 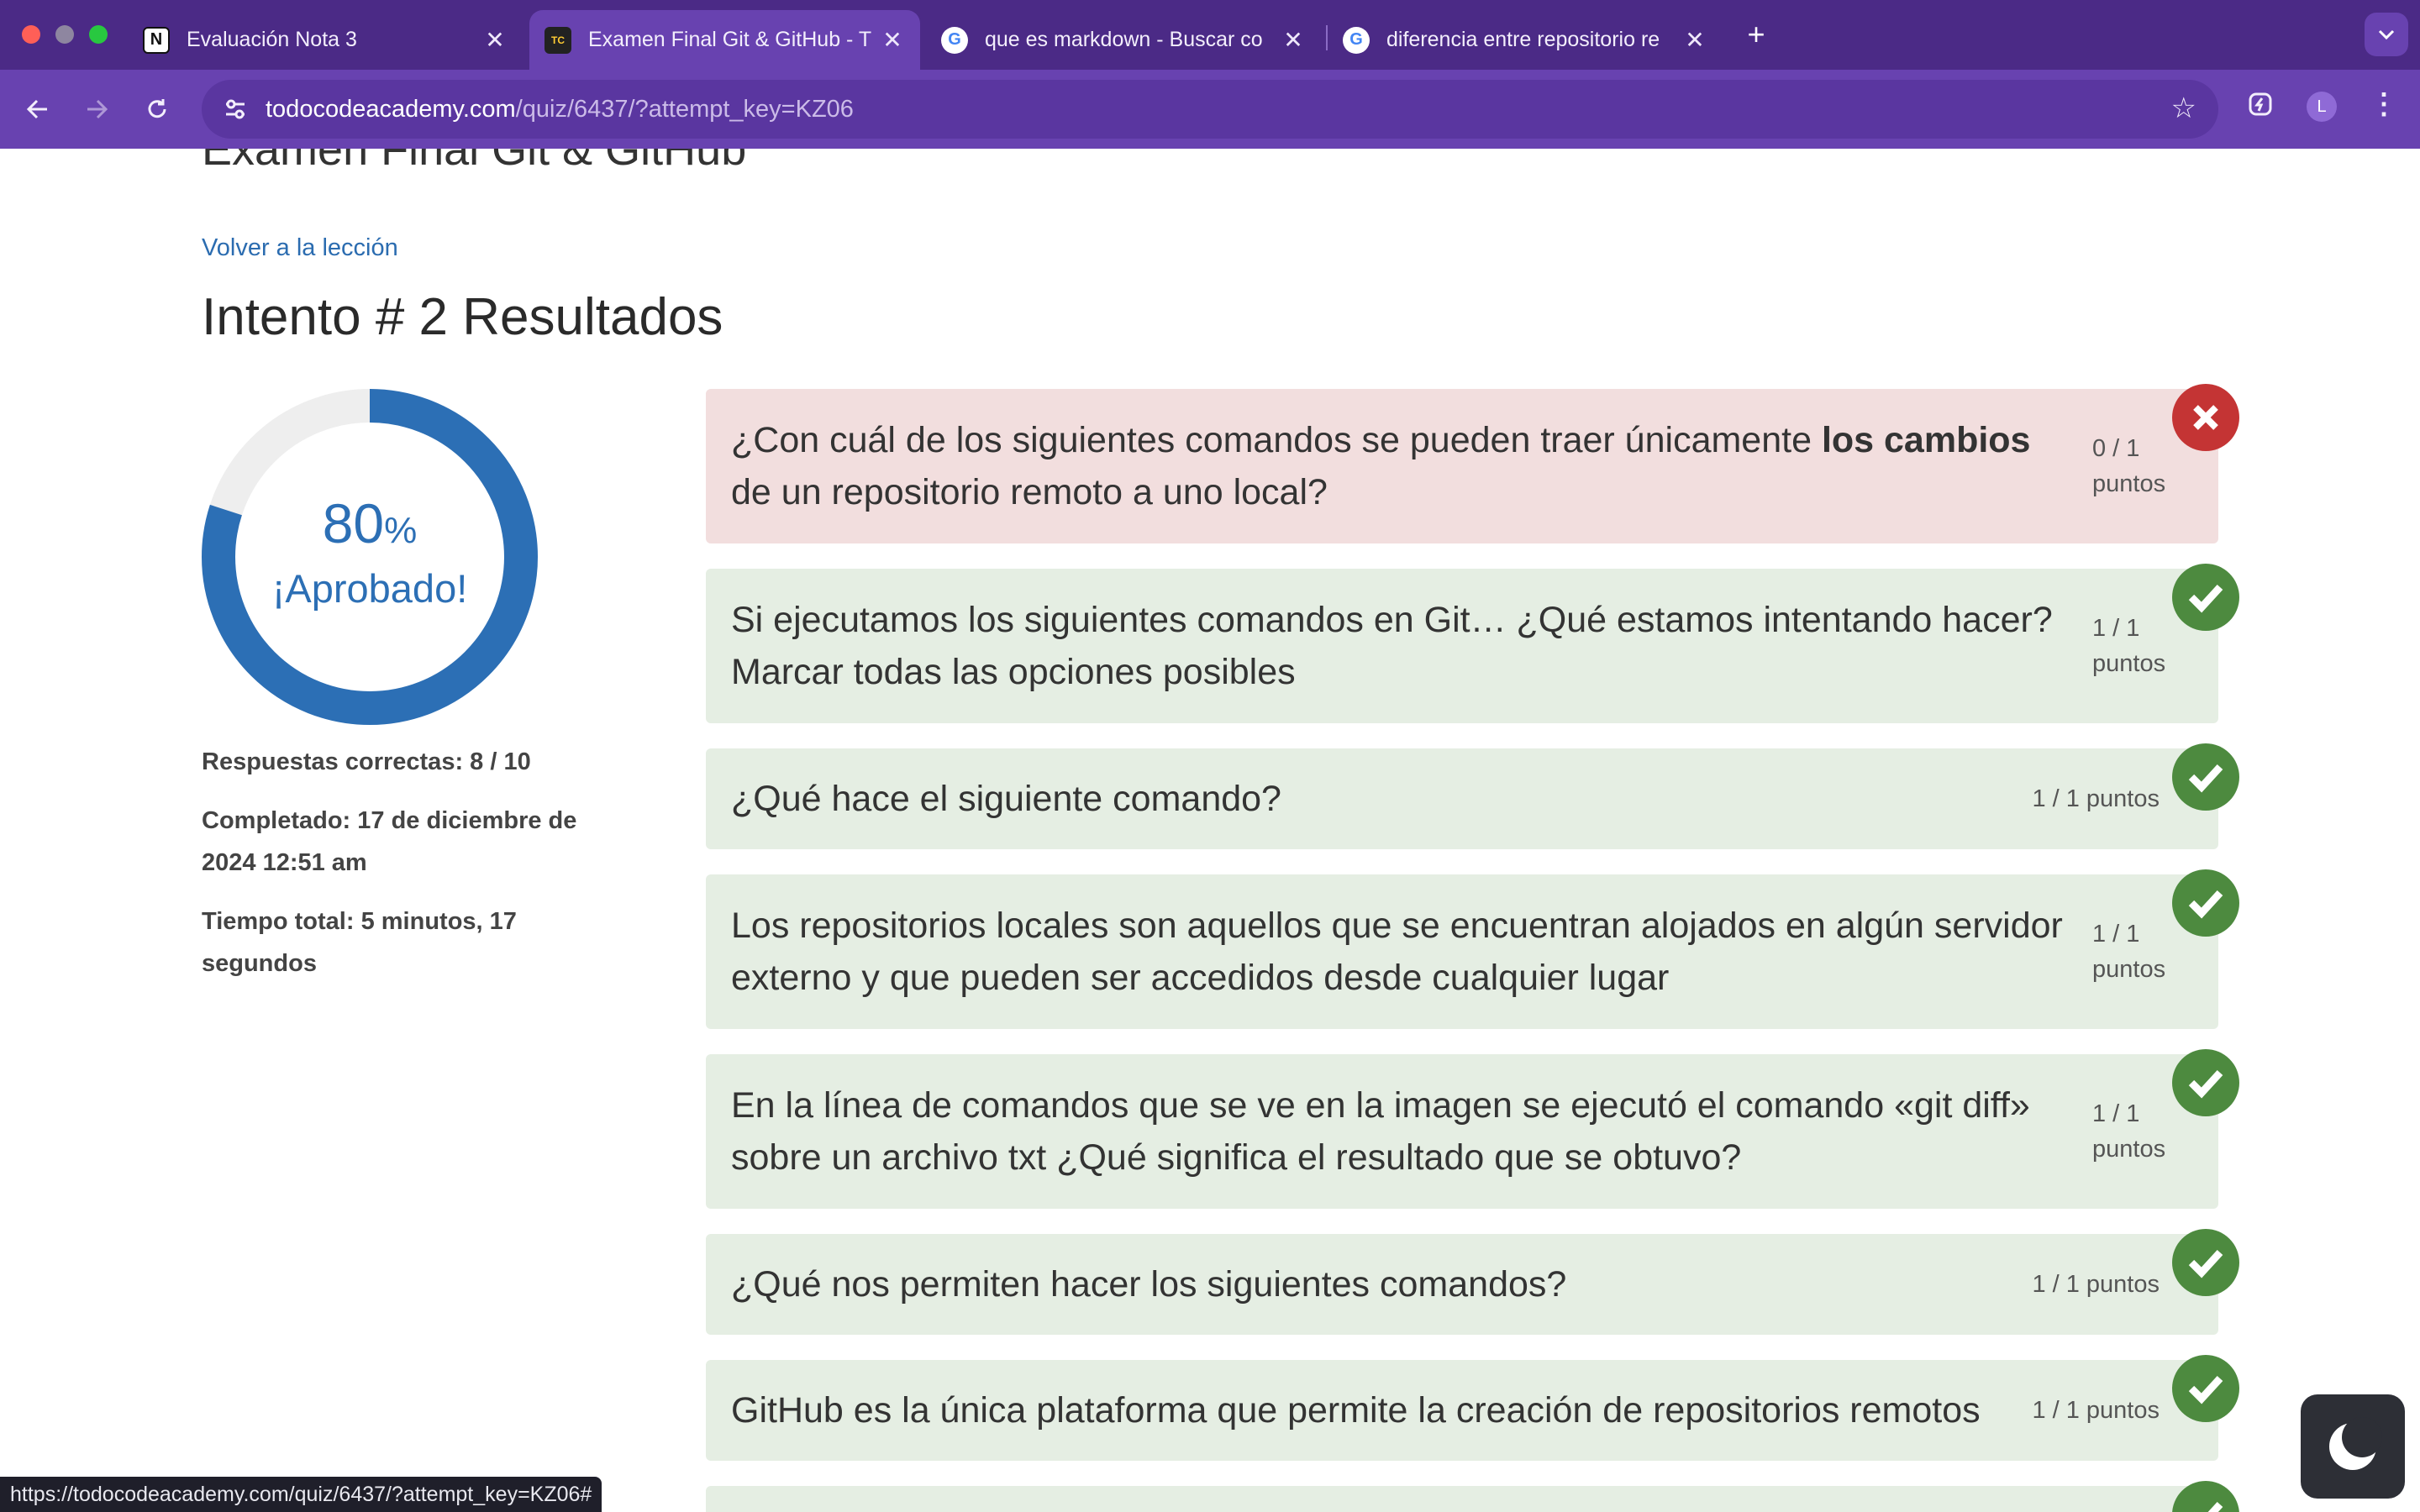 What do you see at coordinates (64, 34) in the screenshot?
I see `minimize-window-button` at bounding box center [64, 34].